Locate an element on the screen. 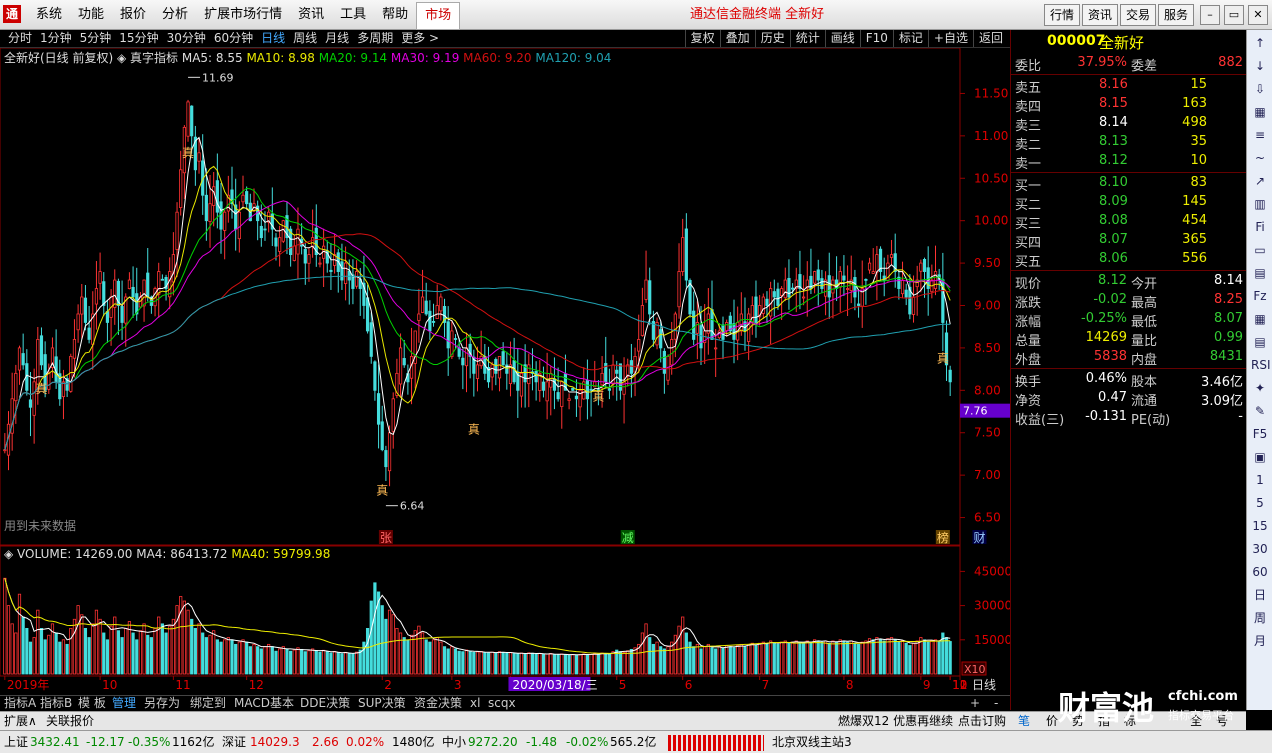 This screenshot has width=1272, height=753. menu-item-news: 资讯 is located at coordinates (311, 15).